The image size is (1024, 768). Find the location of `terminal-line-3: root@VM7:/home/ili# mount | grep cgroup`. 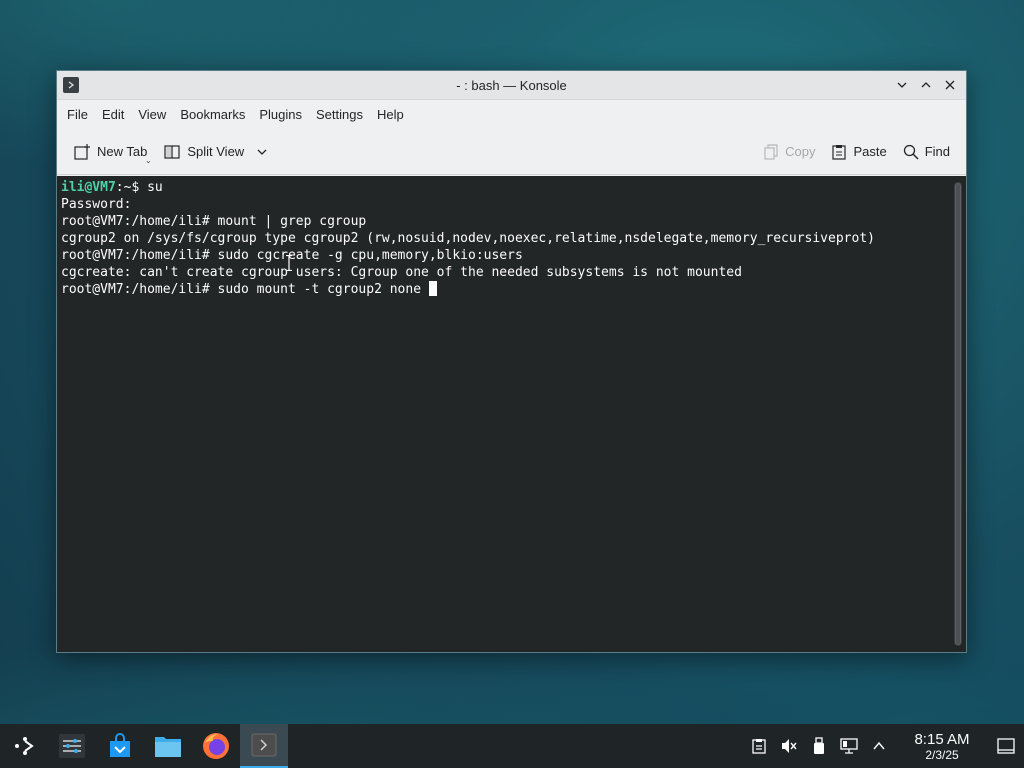

terminal-line-3: root@VM7:/home/ili# mount | grep cgroup is located at coordinates (214, 221).